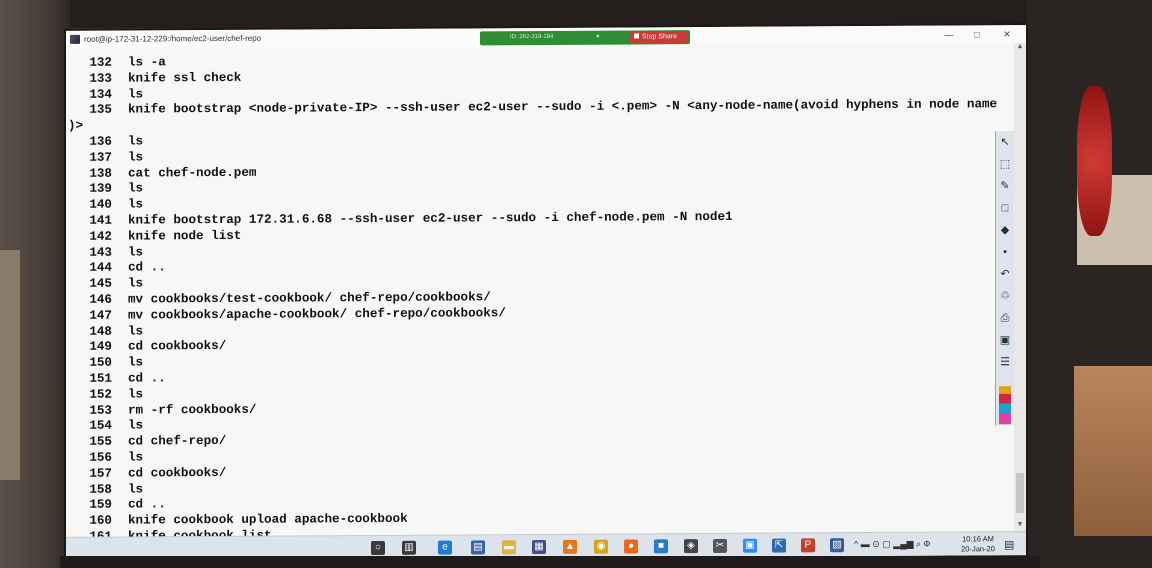  I want to click on chrome-icon: ◉, so click(601, 546).